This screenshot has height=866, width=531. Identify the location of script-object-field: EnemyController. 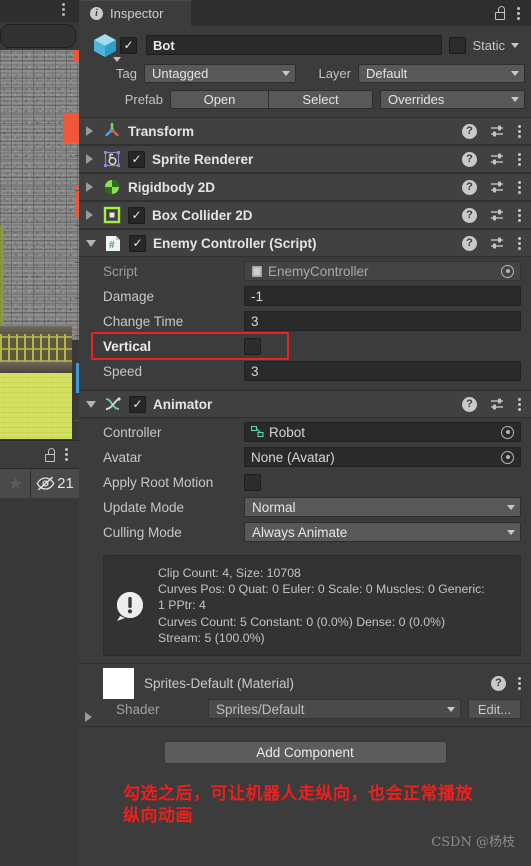
(382, 271).